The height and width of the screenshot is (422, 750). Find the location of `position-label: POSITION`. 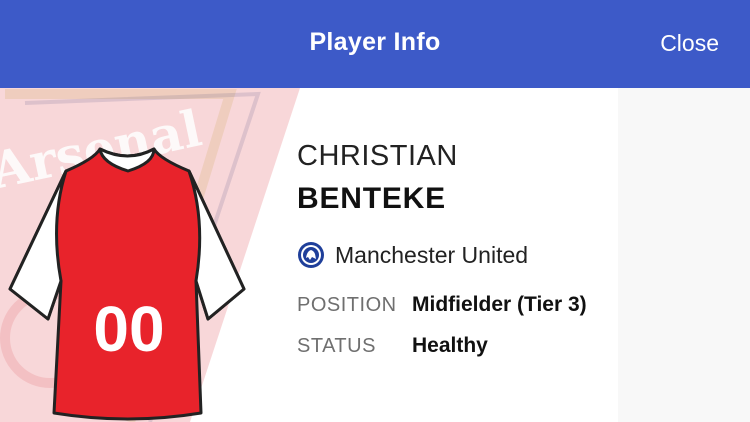

position-label: POSITION is located at coordinates (347, 305).